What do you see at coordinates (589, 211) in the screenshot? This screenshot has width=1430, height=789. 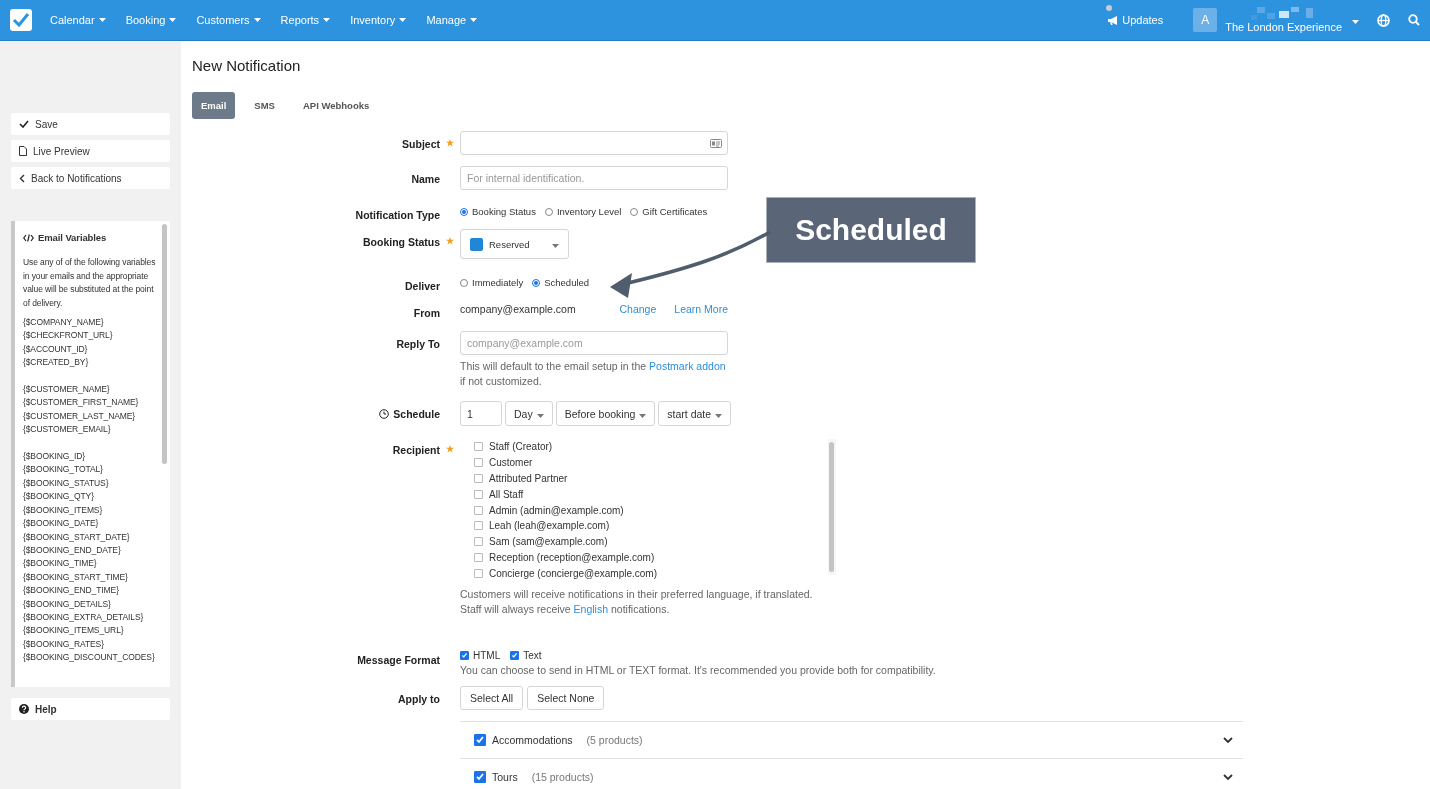 I see `radio-label: Inventory Level` at bounding box center [589, 211].